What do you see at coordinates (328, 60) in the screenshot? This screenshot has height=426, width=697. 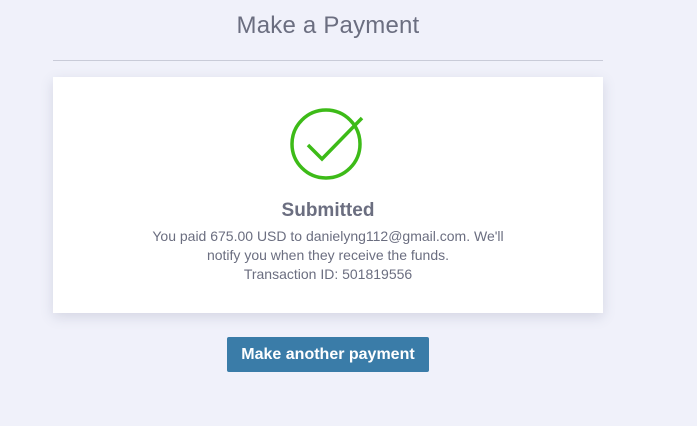 I see `title-divider` at bounding box center [328, 60].